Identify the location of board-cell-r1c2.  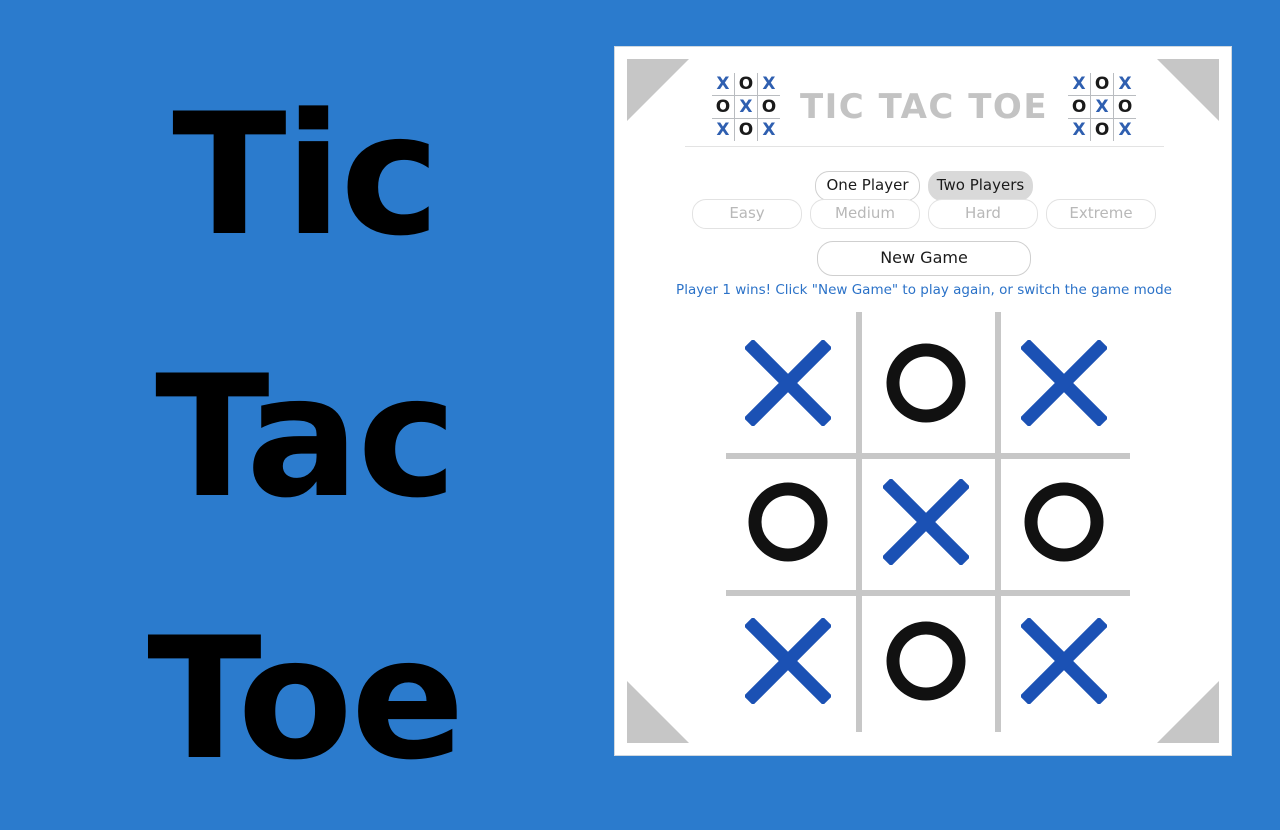
(925, 382).